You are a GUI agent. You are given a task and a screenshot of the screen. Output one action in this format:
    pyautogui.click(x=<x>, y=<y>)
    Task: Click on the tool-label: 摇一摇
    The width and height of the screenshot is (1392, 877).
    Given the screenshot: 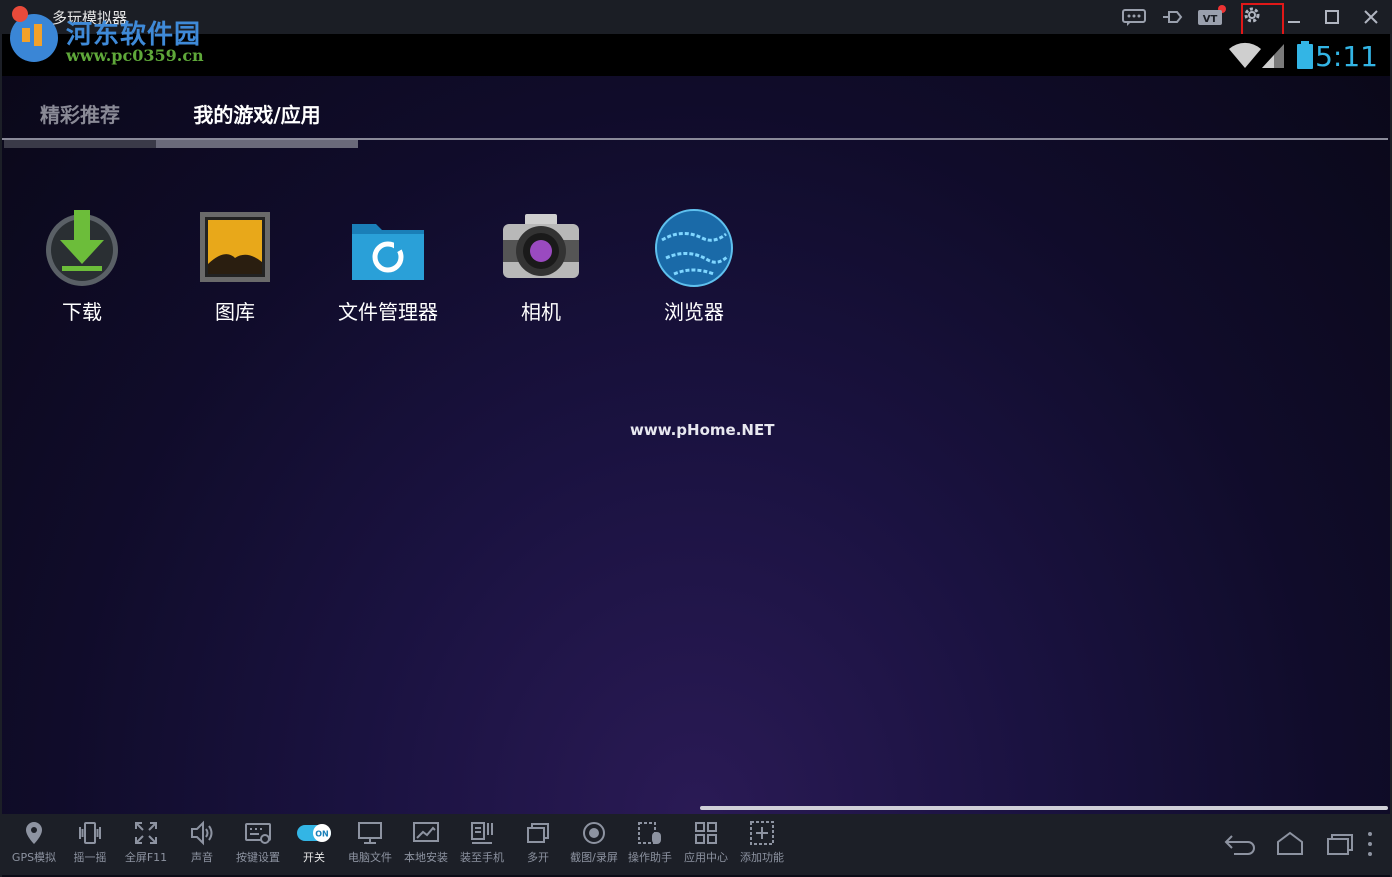 What is the action you would take?
    pyautogui.click(x=90, y=857)
    